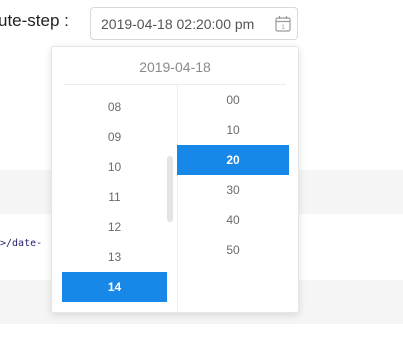 This screenshot has width=403, height=359. I want to click on minute-option: 40, so click(233, 220).